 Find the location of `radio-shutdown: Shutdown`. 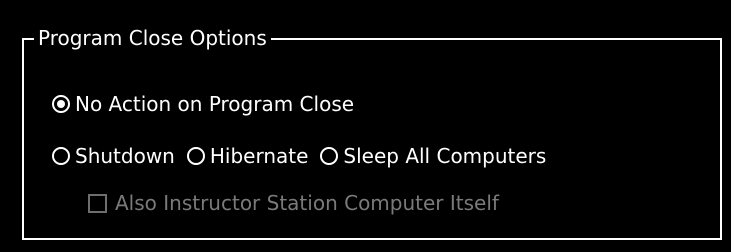

radio-shutdown: Shutdown is located at coordinates (113, 156).